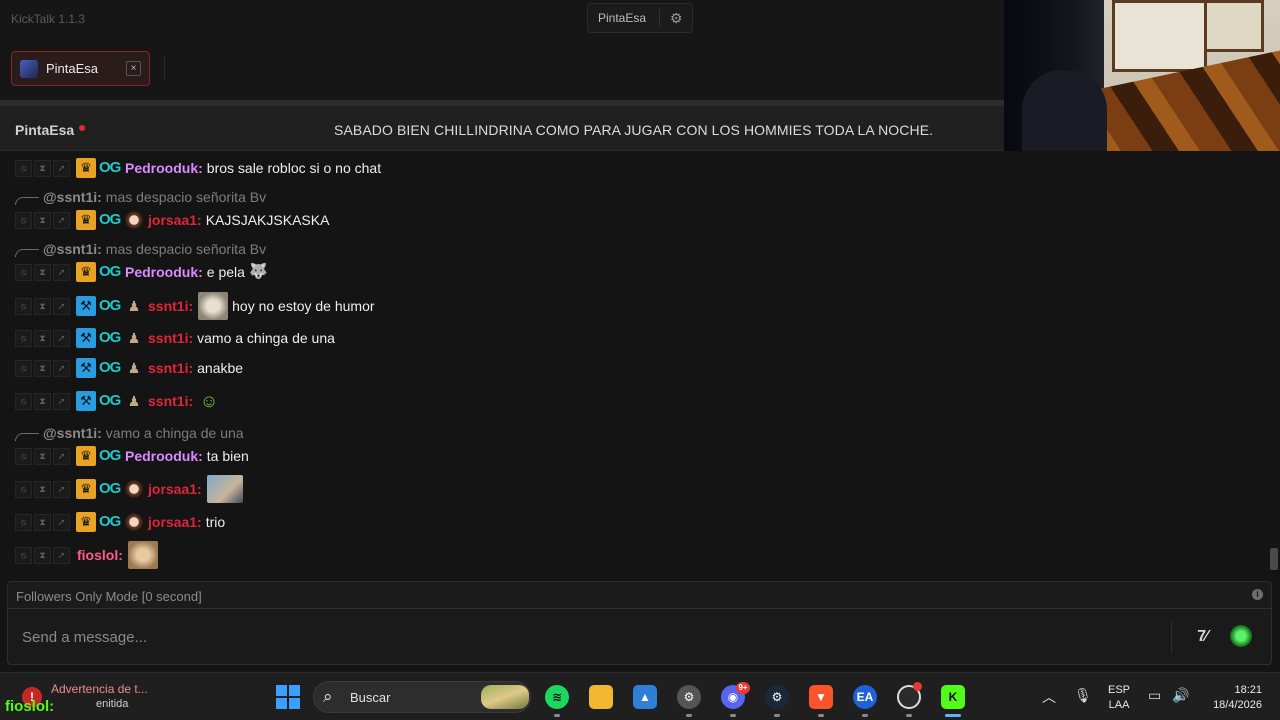  What do you see at coordinates (557, 697) in the screenshot?
I see `spotify-icon: ≋` at bounding box center [557, 697].